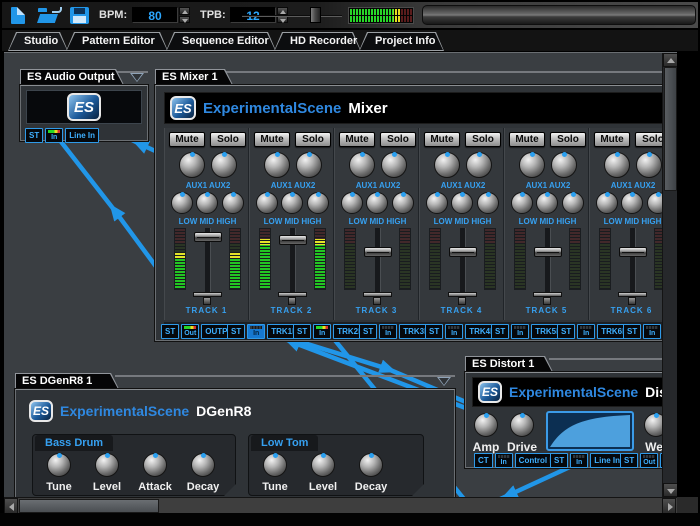 The image size is (700, 526). What do you see at coordinates (79, 15) in the screenshot?
I see `save-project-icon` at bounding box center [79, 15].